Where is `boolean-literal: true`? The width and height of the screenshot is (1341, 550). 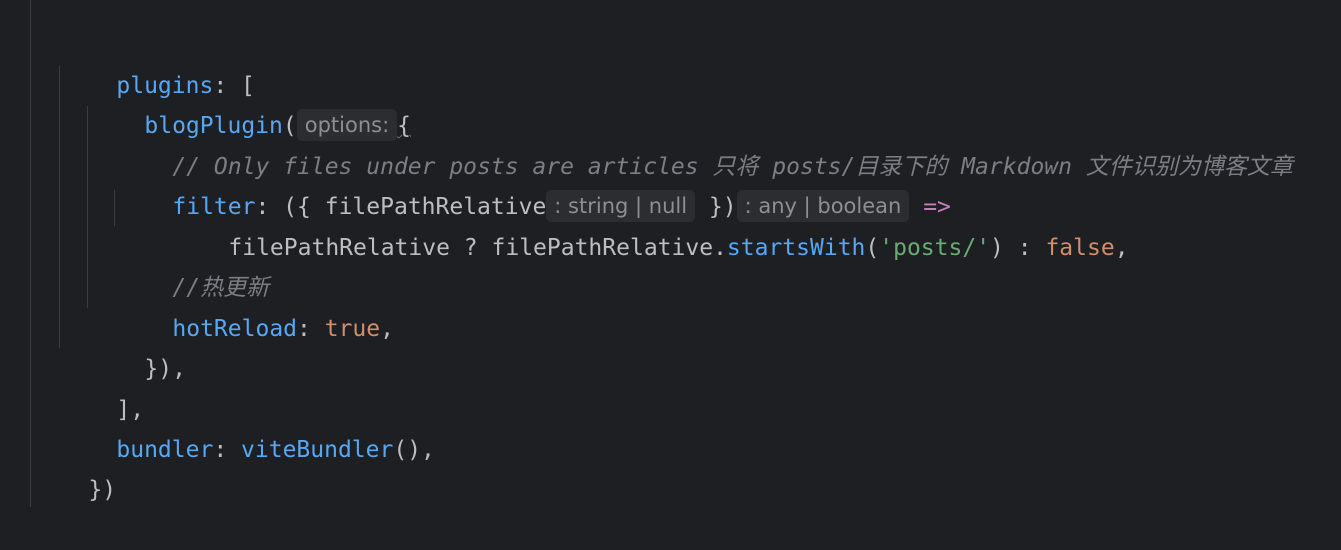
boolean-literal: true is located at coordinates (352, 329).